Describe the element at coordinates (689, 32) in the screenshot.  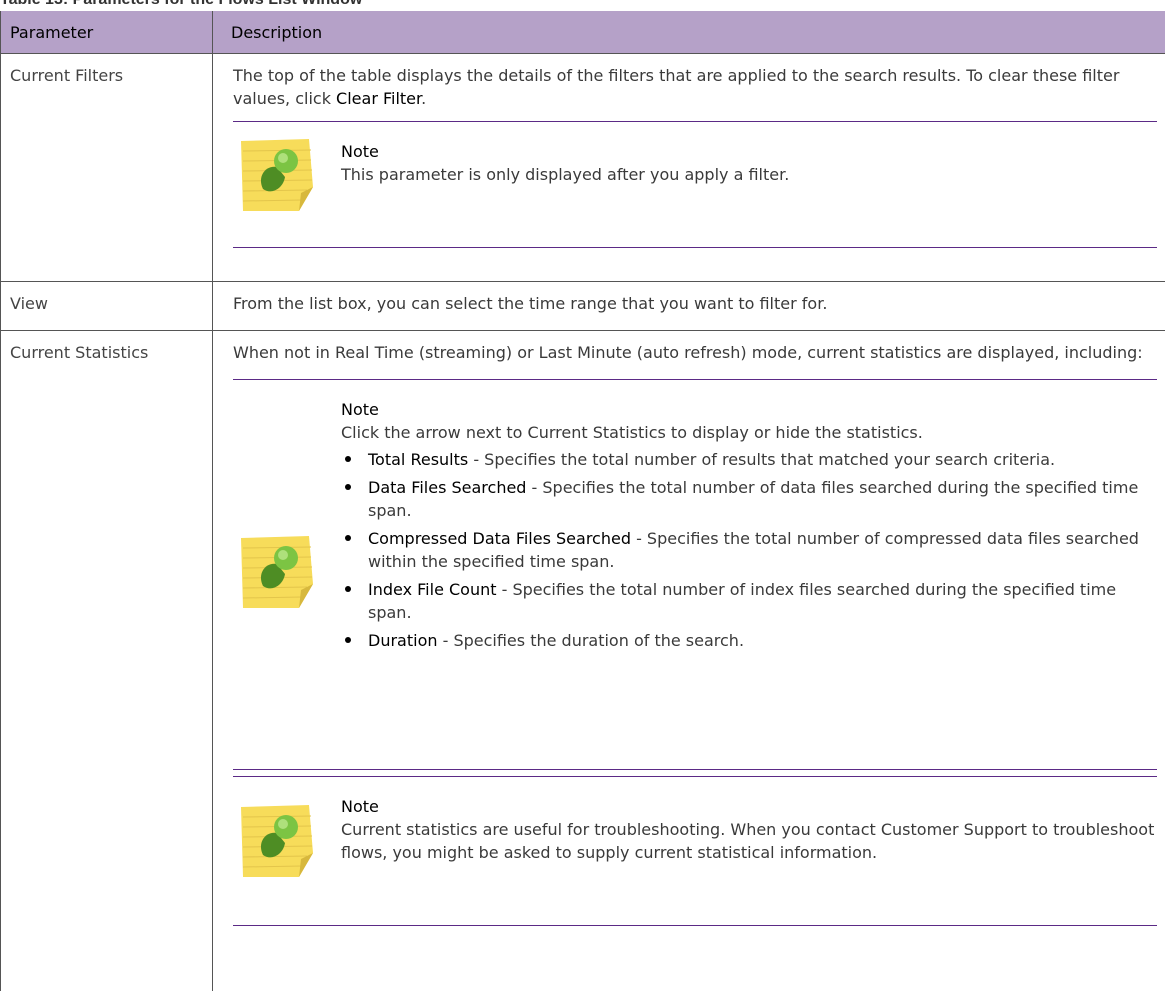
I see `header-description: Description` at that location.